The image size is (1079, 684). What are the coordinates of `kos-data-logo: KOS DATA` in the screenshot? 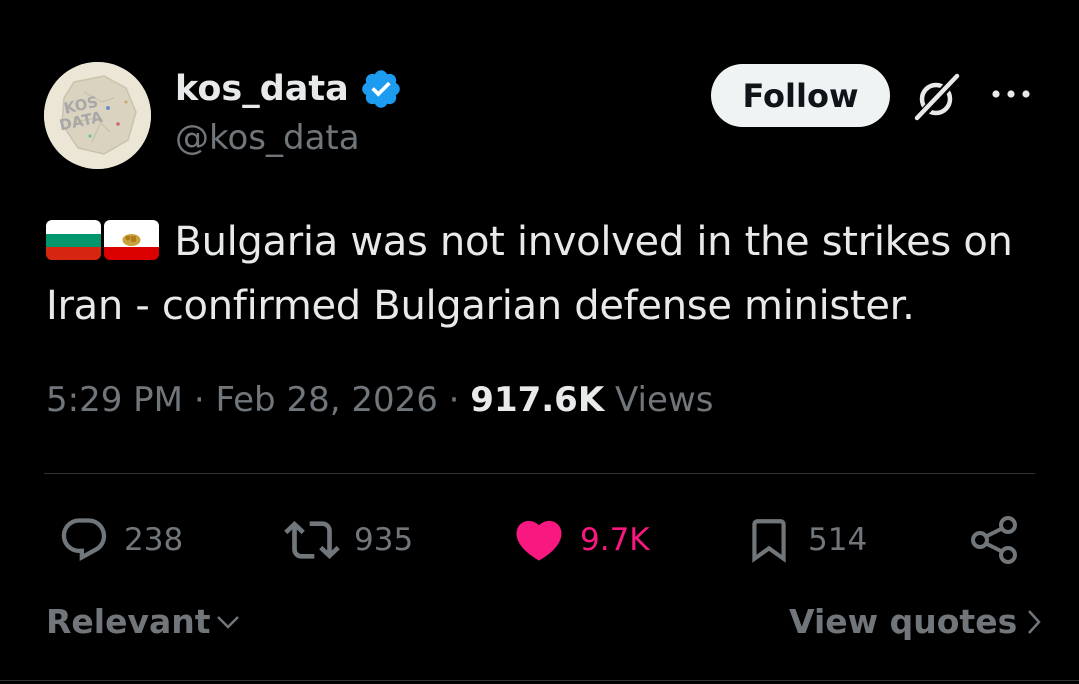 It's located at (97, 115).